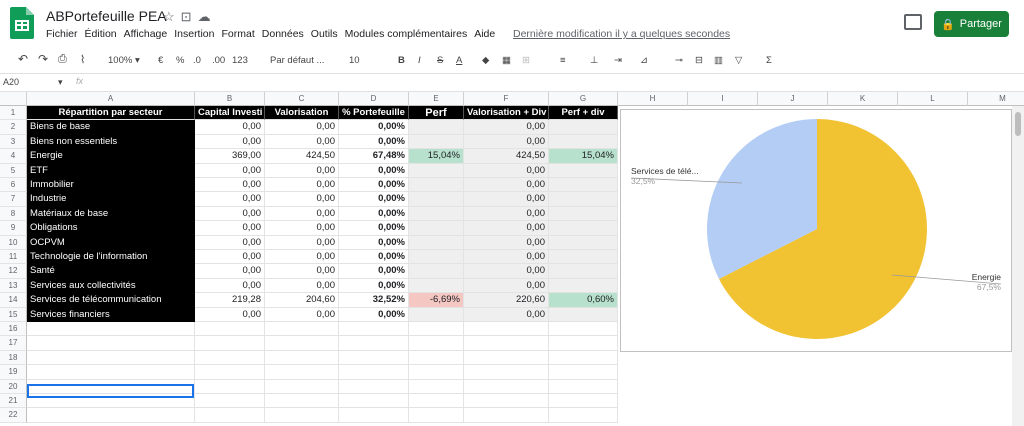 The width and height of the screenshot is (1024, 426). I want to click on star-icon: ☆, so click(169, 17).